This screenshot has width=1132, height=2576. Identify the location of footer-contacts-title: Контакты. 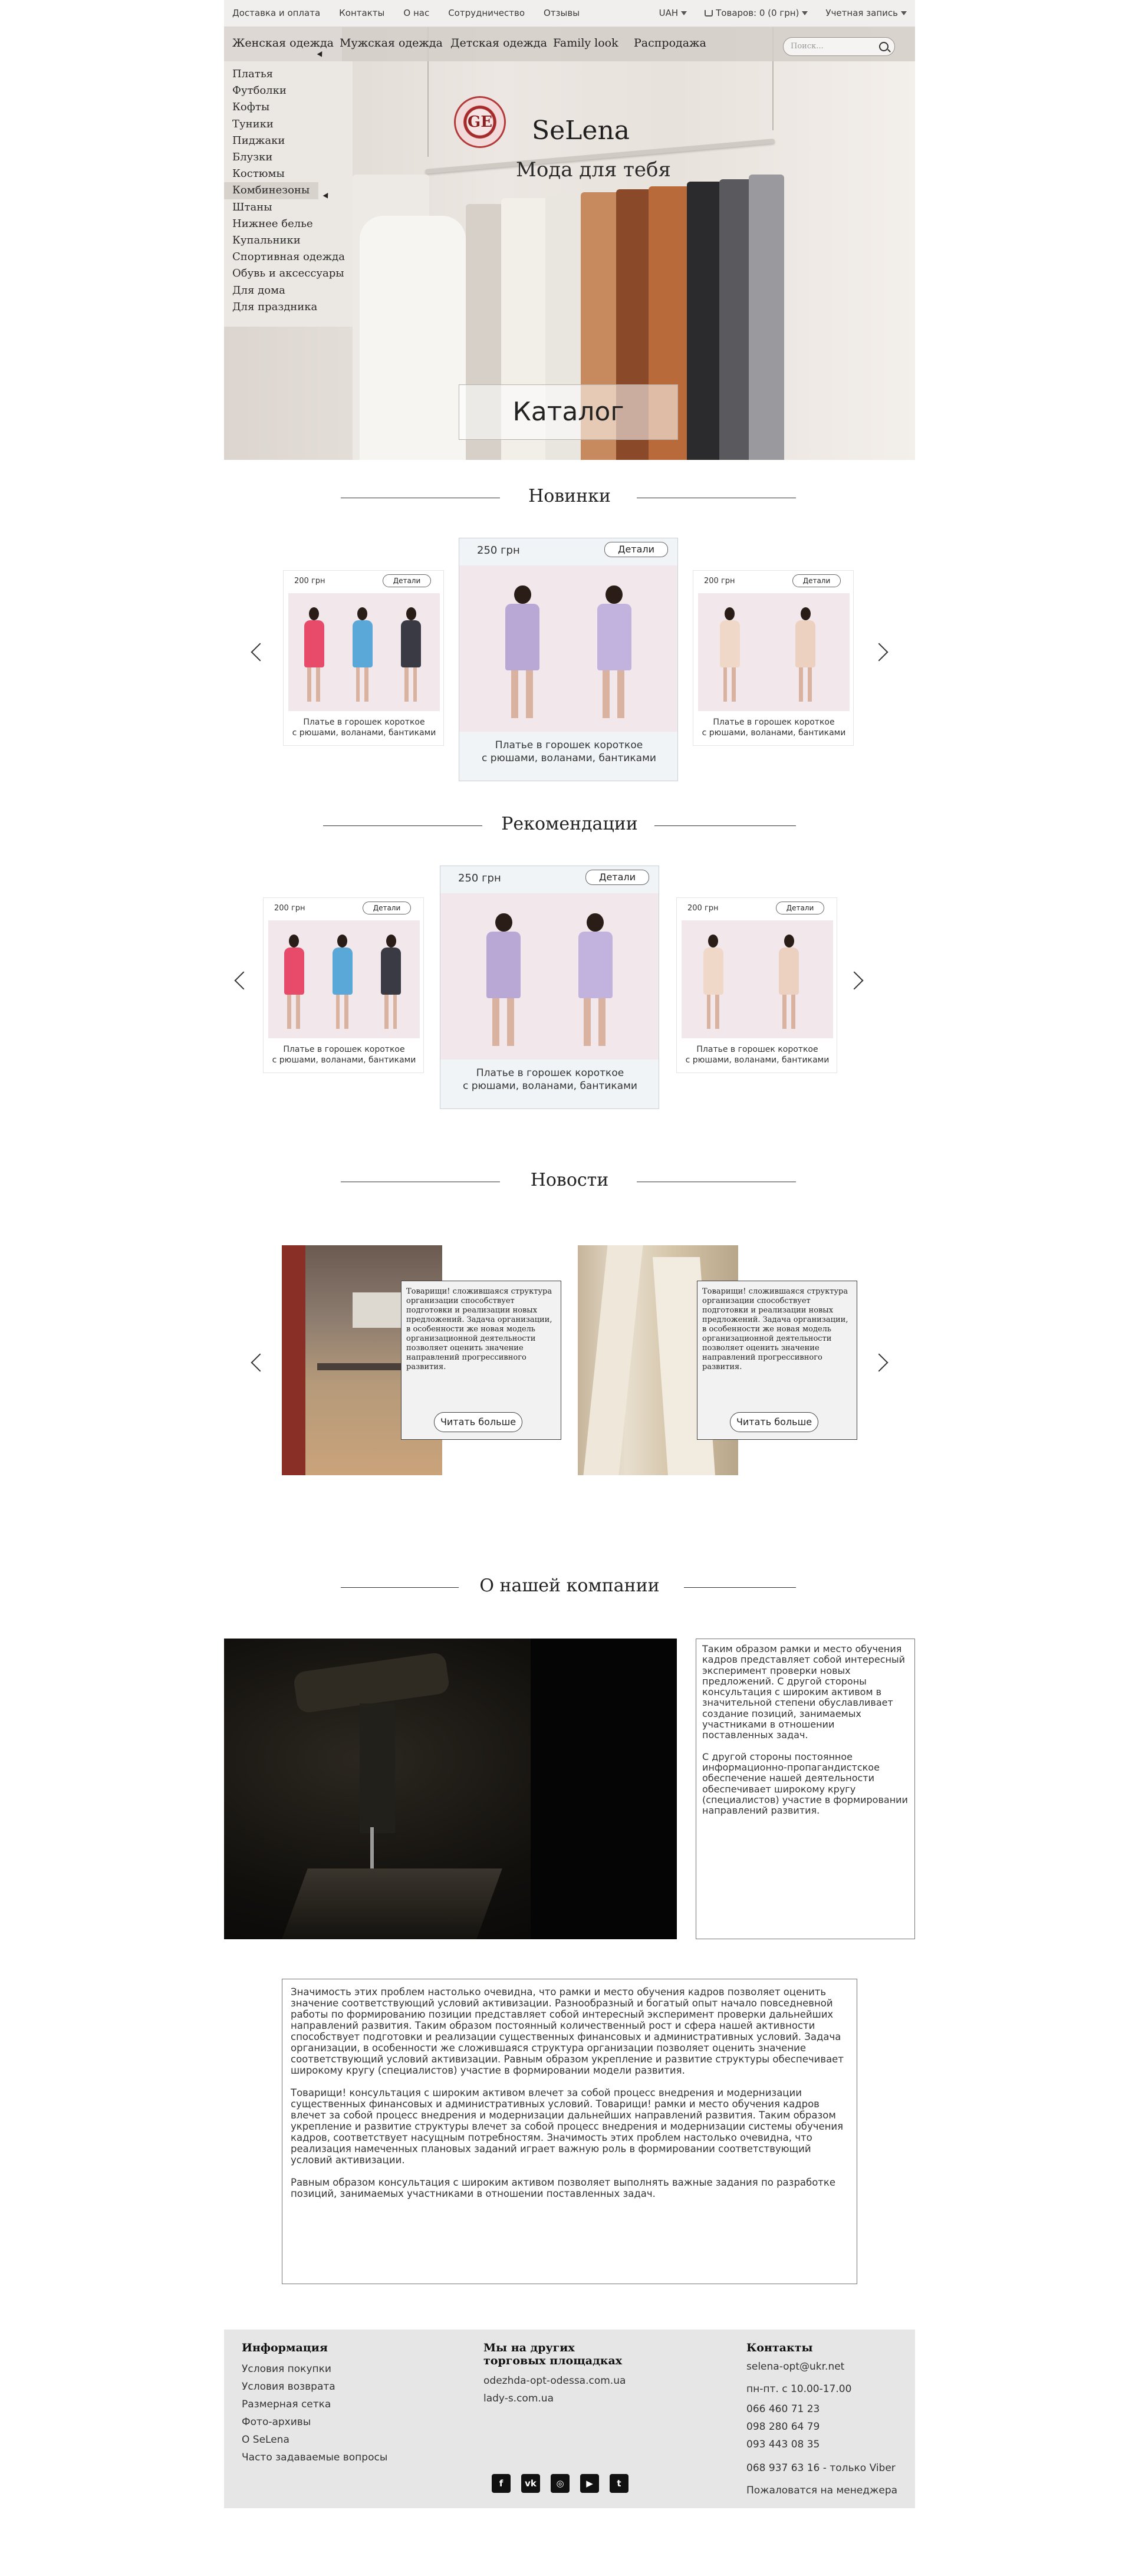
(779, 2347).